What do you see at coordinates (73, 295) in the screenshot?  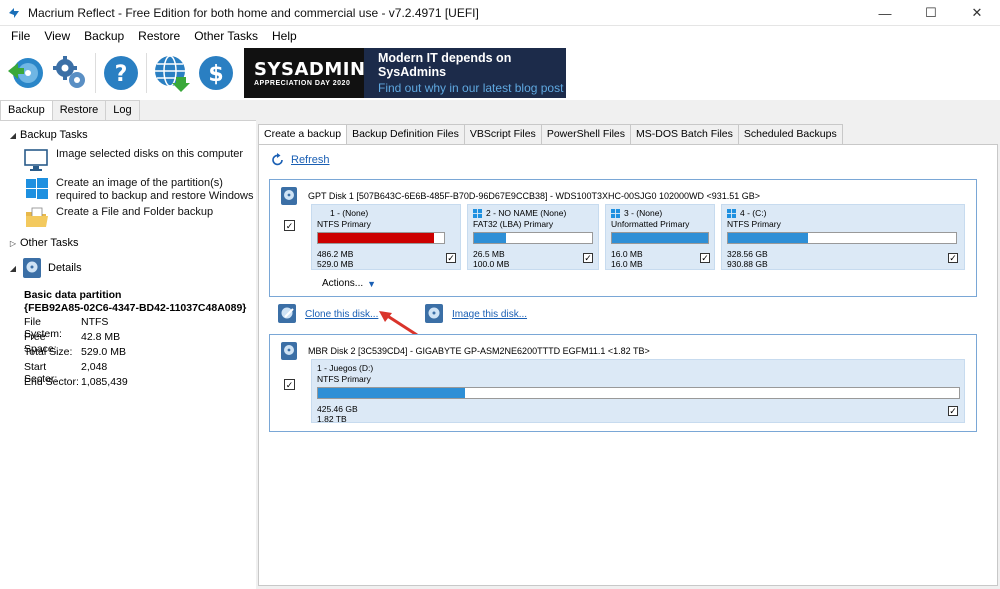 I see `partition-name: Basic data partition` at bounding box center [73, 295].